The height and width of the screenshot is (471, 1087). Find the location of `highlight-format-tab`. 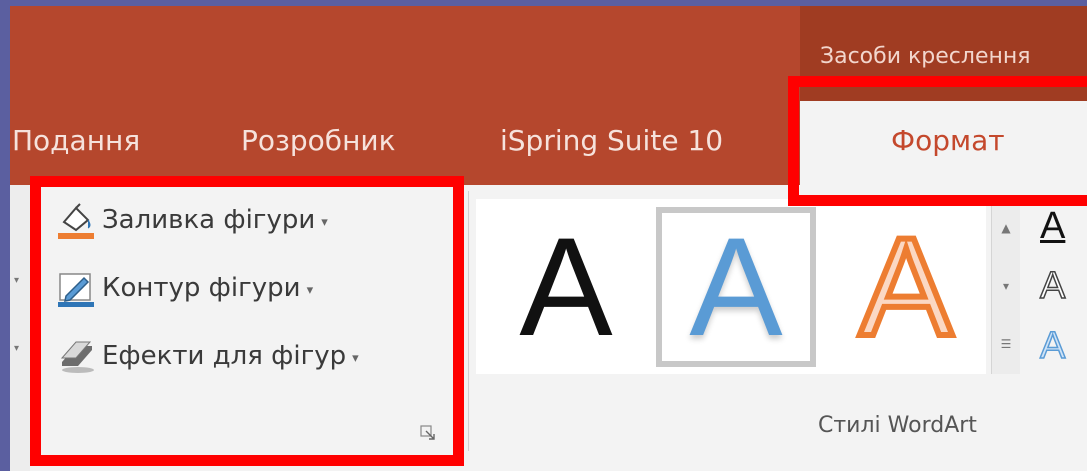

highlight-format-tab is located at coordinates (937, 141).